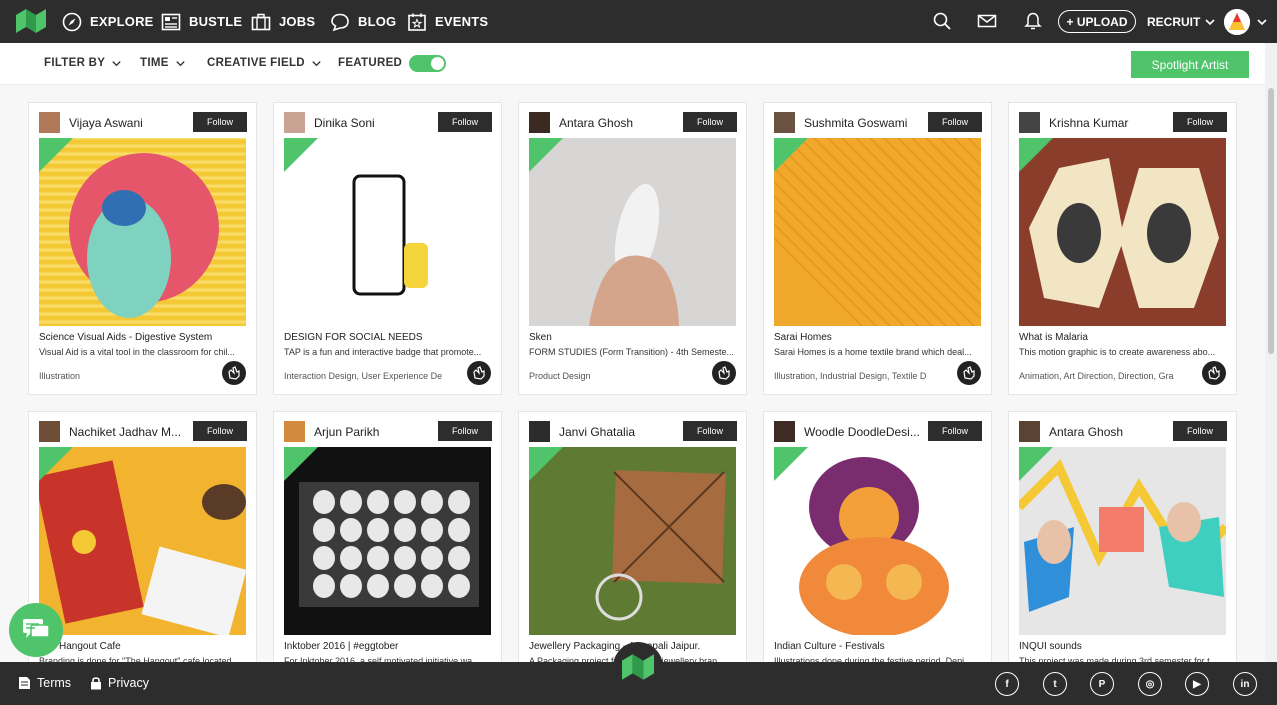 The height and width of the screenshot is (705, 1277). Describe the element at coordinates (1007, 684) in the screenshot. I see `facebook-icon: f` at that location.